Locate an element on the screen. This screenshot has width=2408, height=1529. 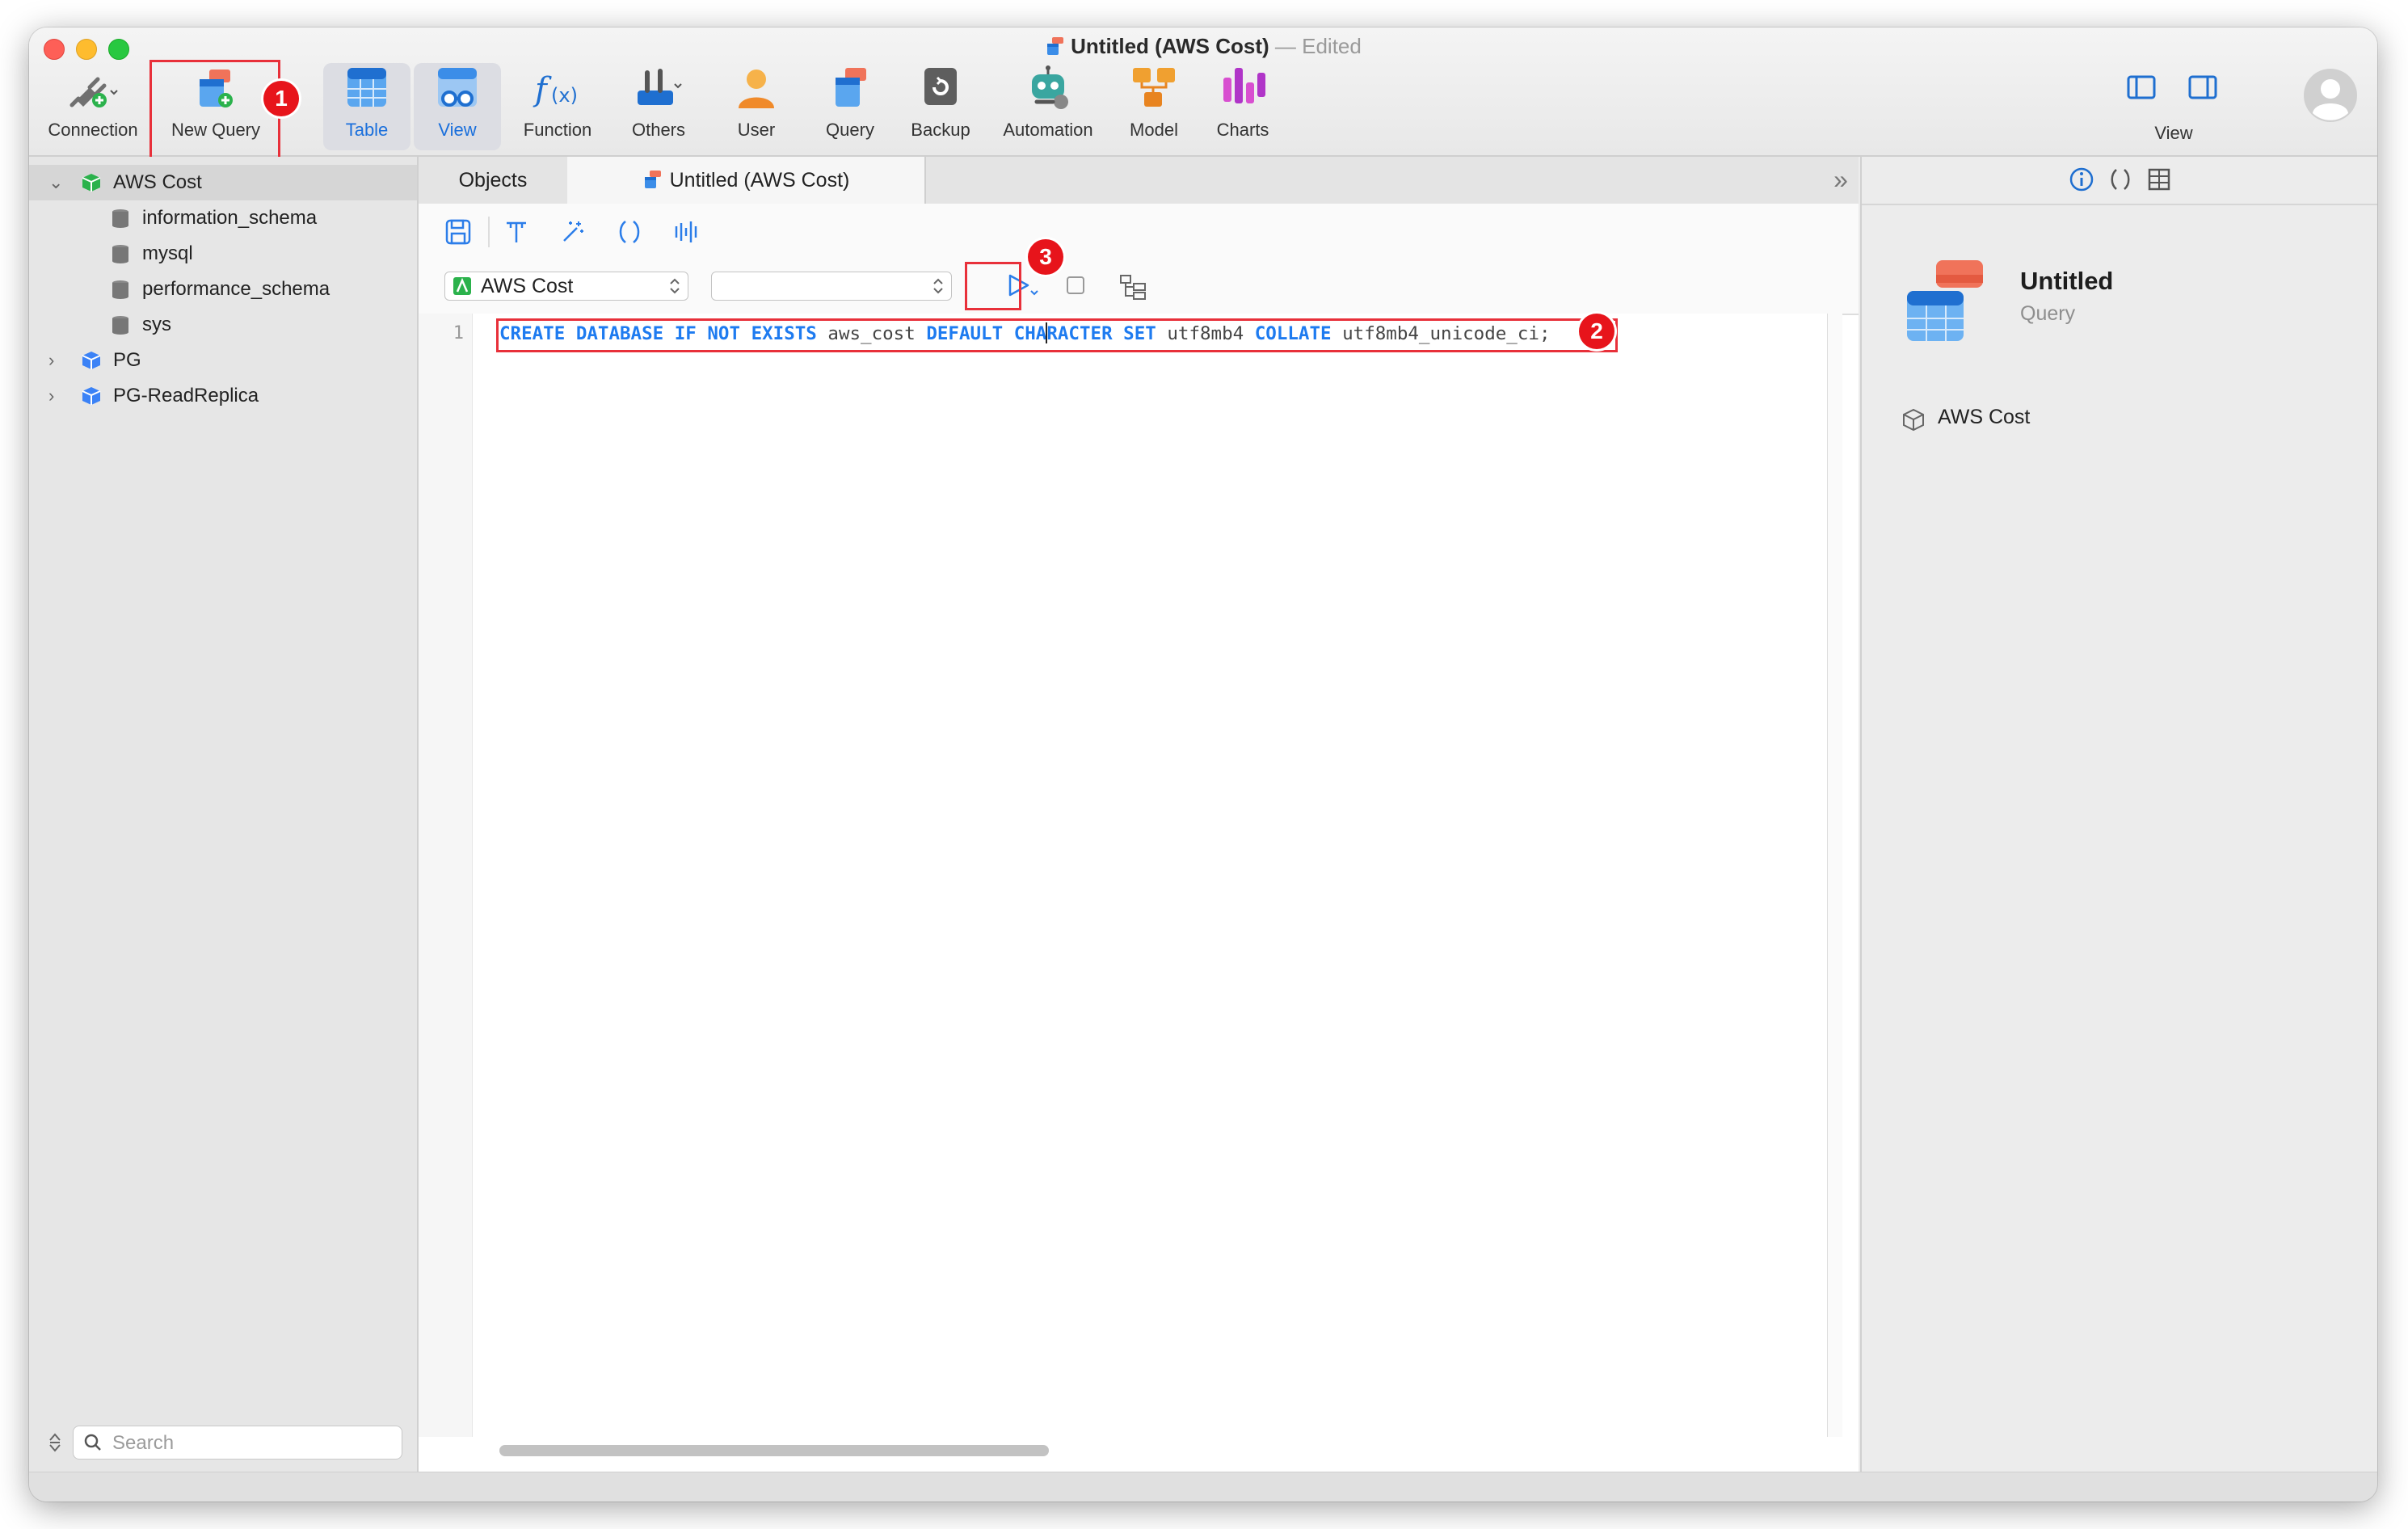
view-toggle-group: View is located at coordinates (2171, 109).